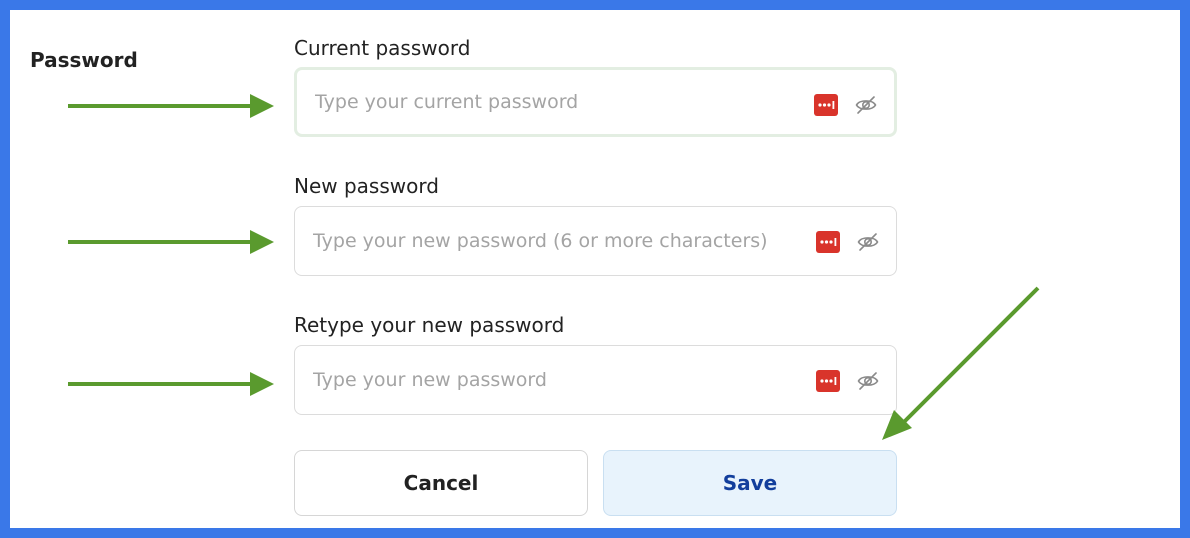 The height and width of the screenshot is (538, 1190). Describe the element at coordinates (961, 363) in the screenshot. I see `annotation-arrow-save` at that location.